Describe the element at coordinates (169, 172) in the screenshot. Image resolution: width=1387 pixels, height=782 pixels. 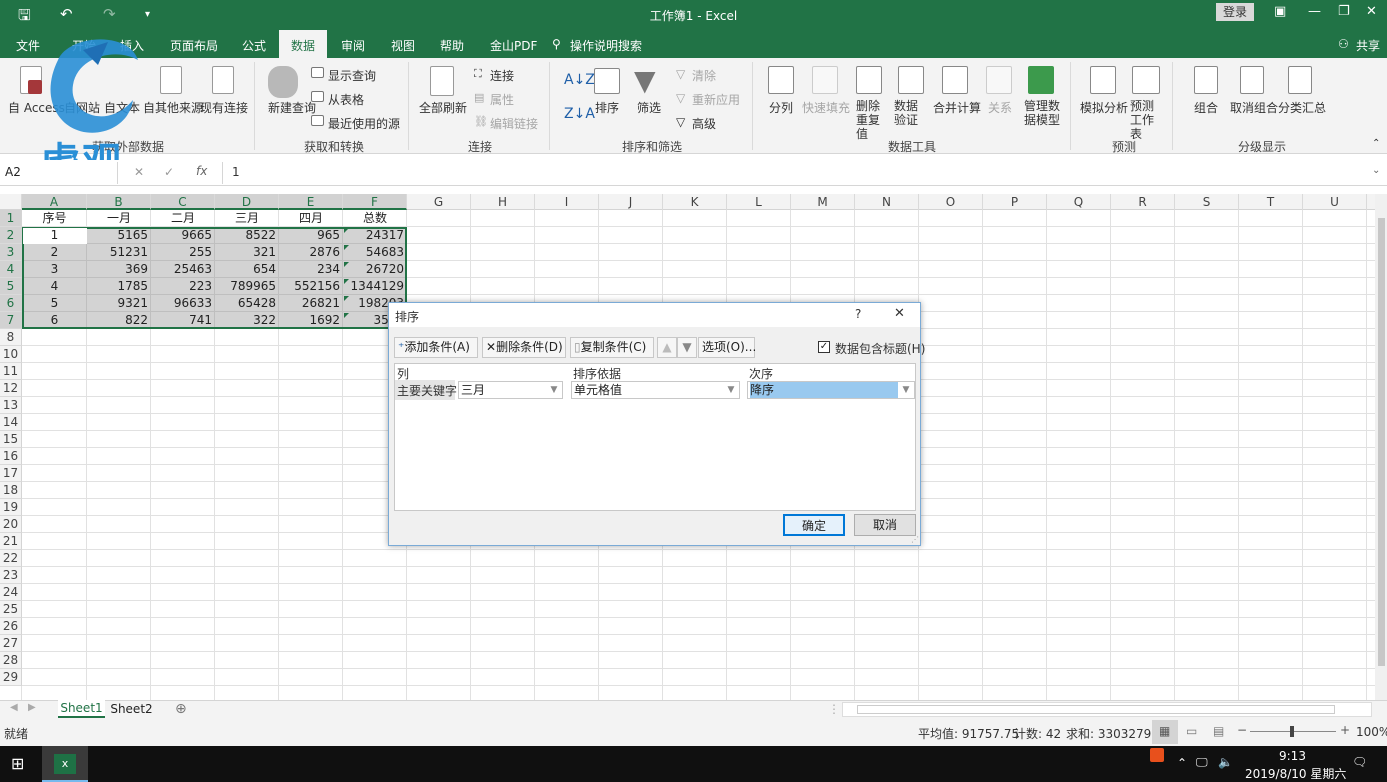
I see `enter-icon: ✓` at that location.